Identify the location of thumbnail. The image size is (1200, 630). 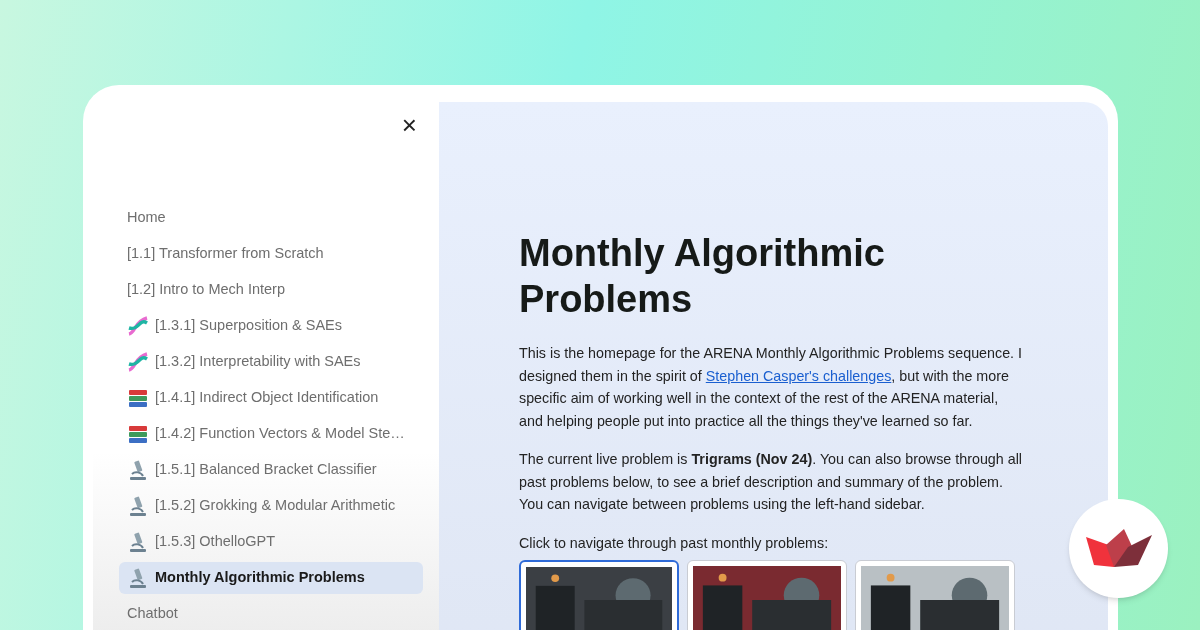
(599, 595).